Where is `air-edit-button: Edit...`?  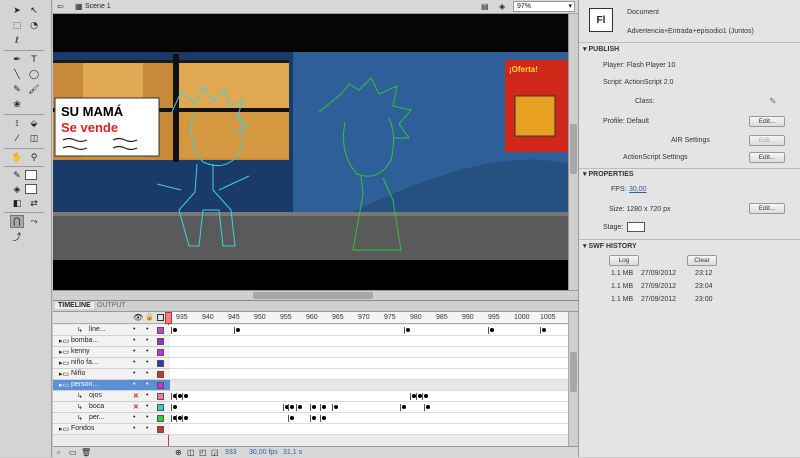 air-edit-button: Edit... is located at coordinates (767, 140).